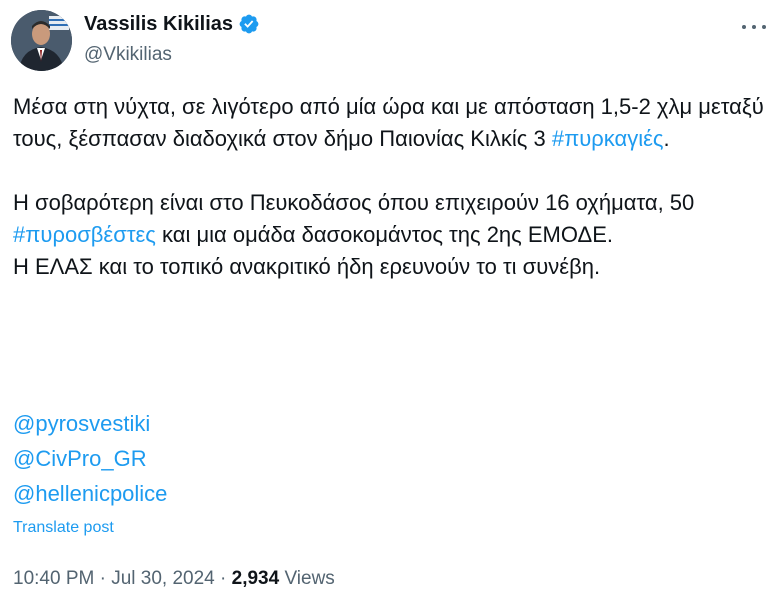  Describe the element at coordinates (84, 234) in the screenshot. I see `hashtag-link: #πυροσβέστες` at that location.